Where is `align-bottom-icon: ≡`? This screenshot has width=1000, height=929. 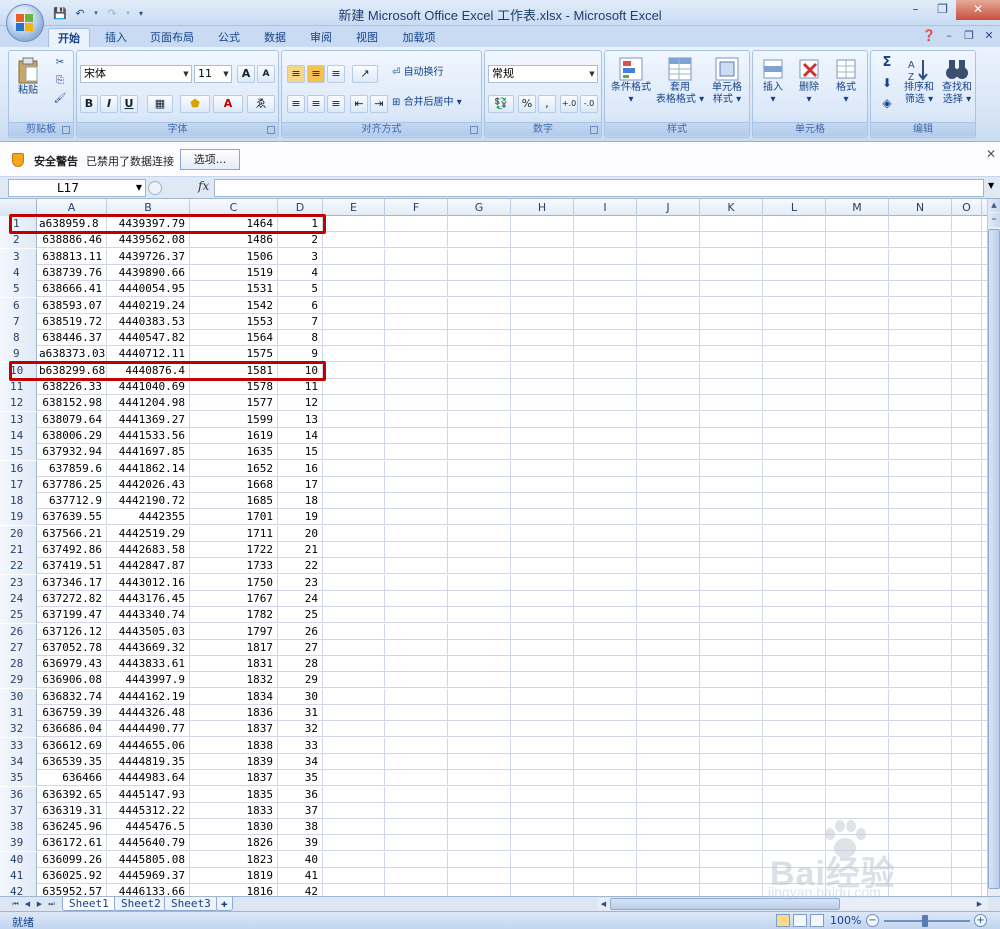 align-bottom-icon: ≡ is located at coordinates (336, 74).